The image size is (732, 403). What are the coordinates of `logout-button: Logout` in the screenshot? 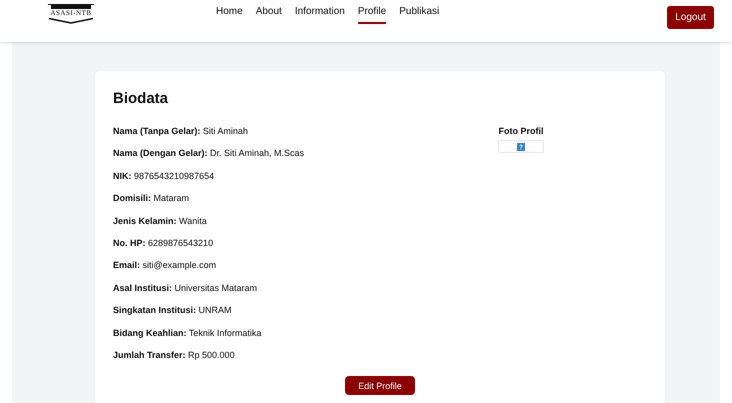 It's located at (690, 17).